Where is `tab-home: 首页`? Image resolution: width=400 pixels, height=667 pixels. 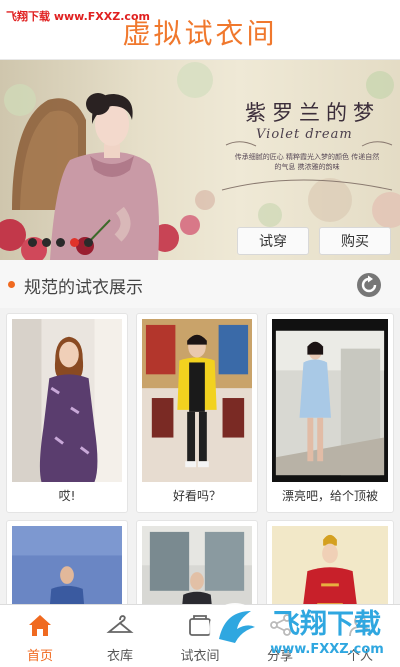
tab-home: 首页 is located at coordinates (40, 636).